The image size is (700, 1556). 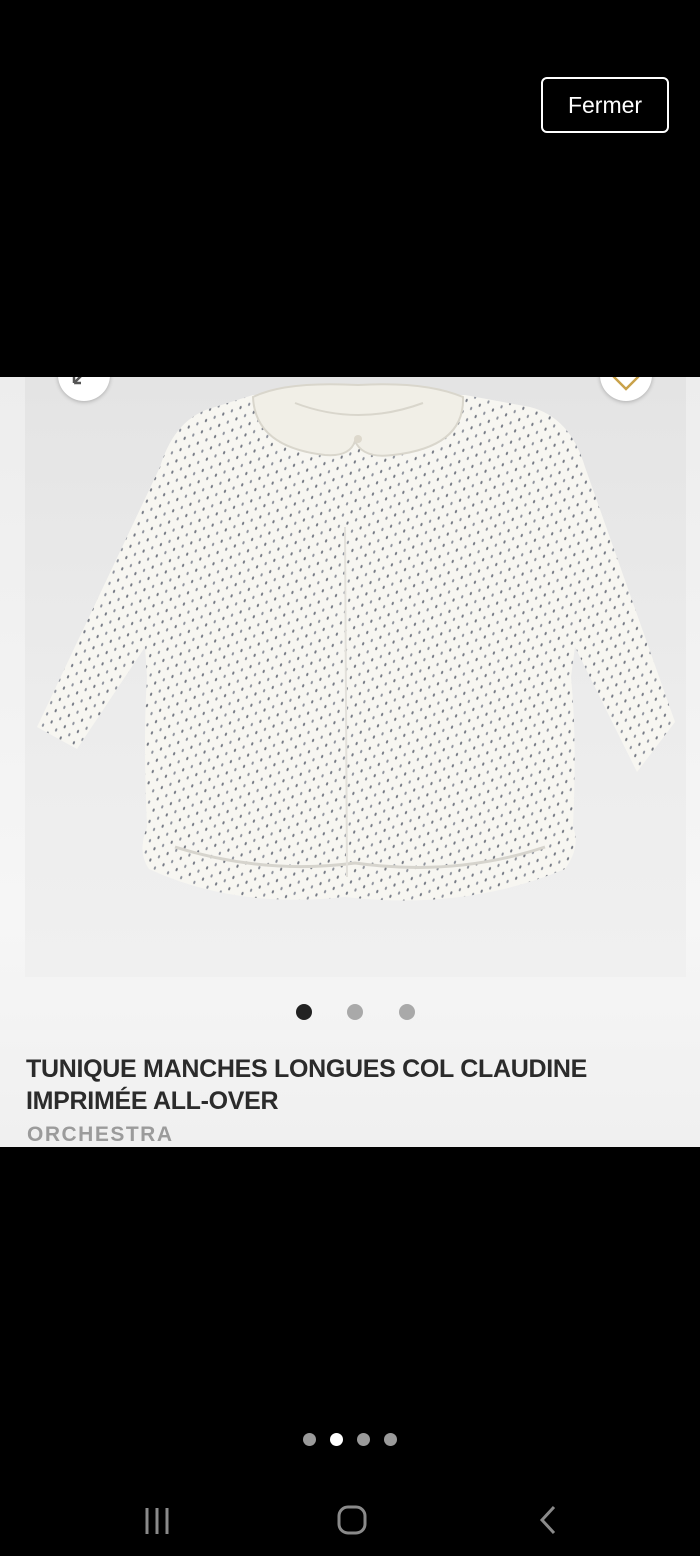 What do you see at coordinates (84, 389) in the screenshot?
I see `expand-button` at bounding box center [84, 389].